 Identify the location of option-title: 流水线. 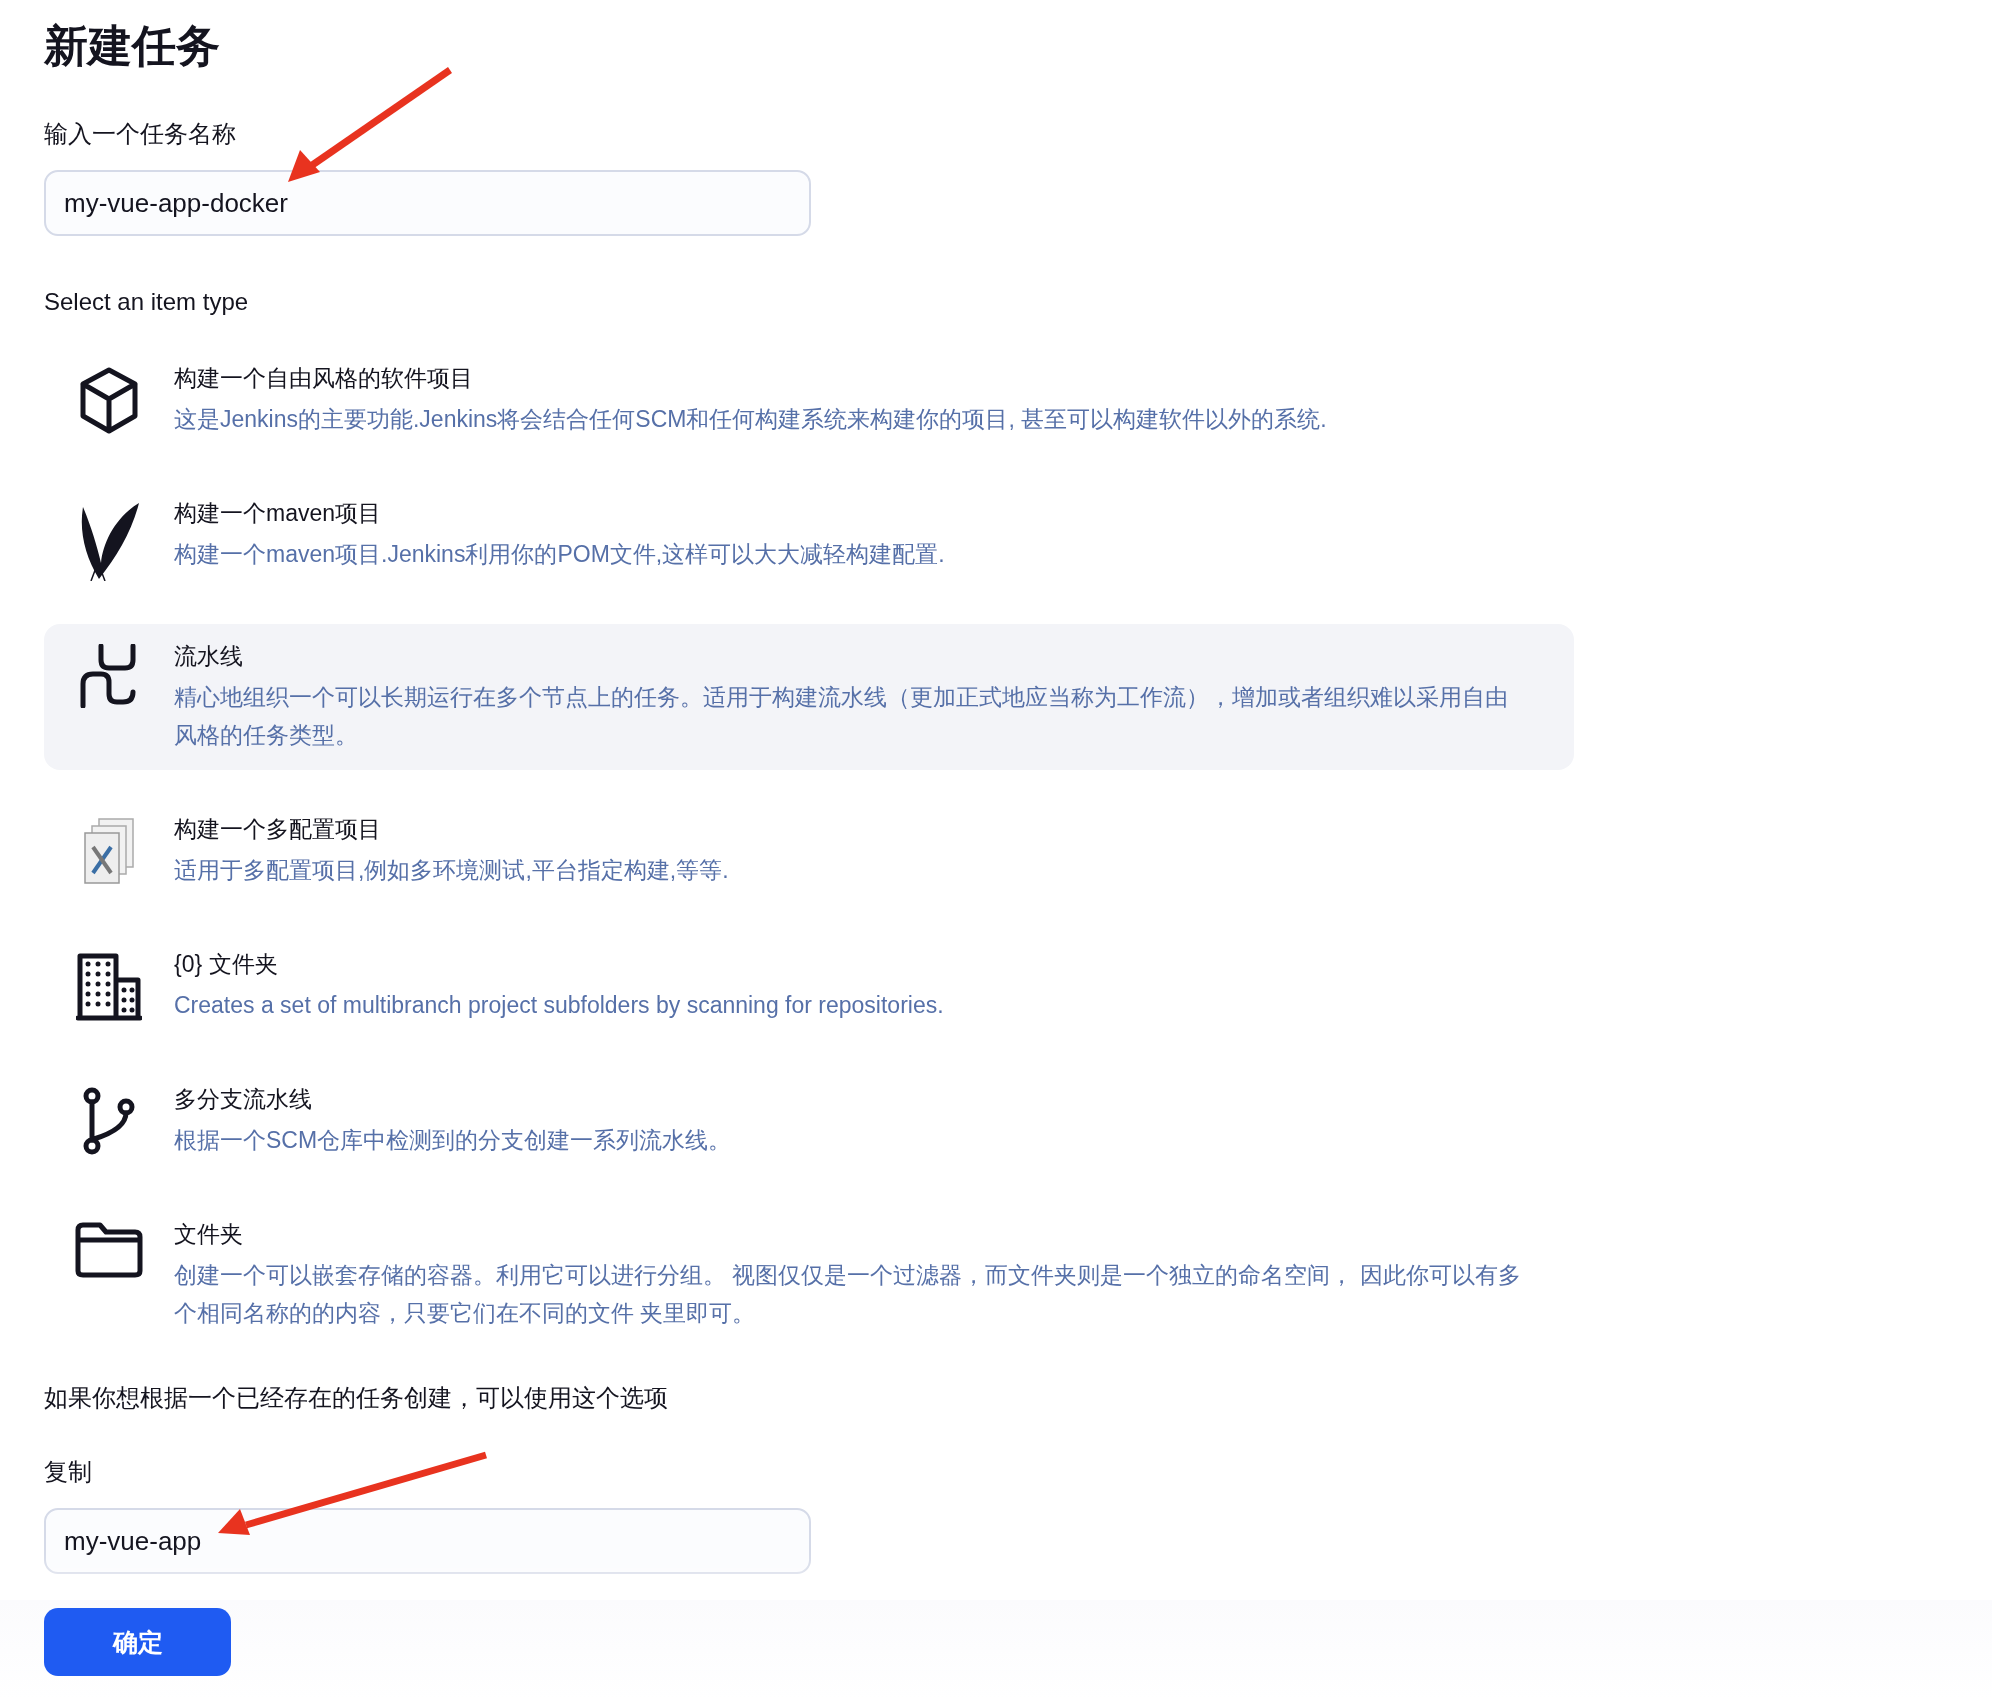
(209, 656).